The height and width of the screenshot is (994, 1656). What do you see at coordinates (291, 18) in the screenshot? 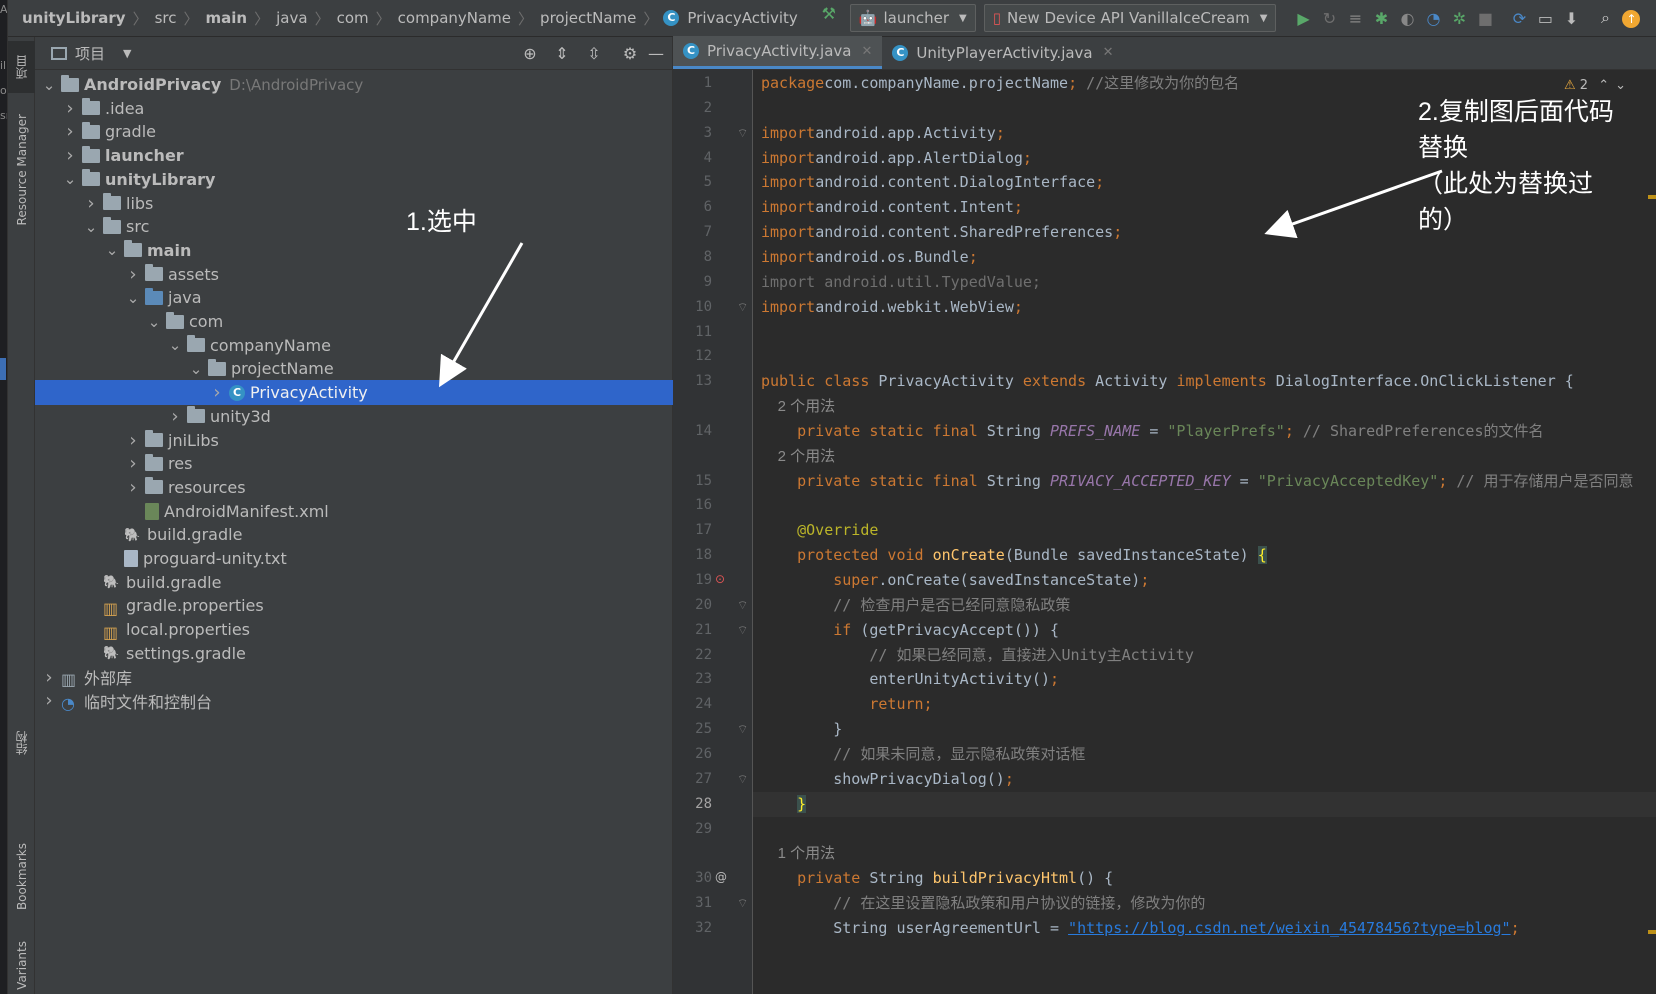
I see `breadcrumb-item: java` at bounding box center [291, 18].